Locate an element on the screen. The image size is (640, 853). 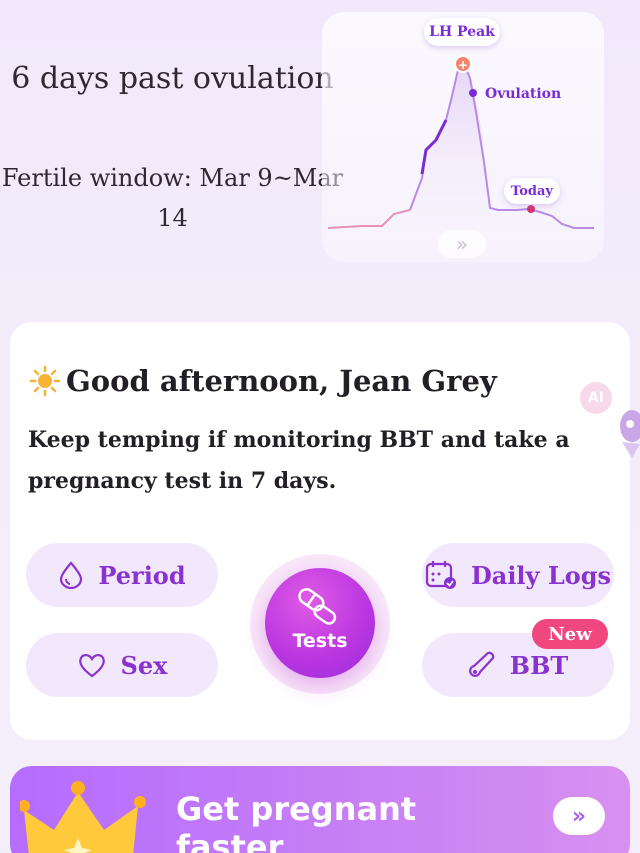
days-past-ovulation-text: 6 days past ovulation is located at coordinates (172, 78).